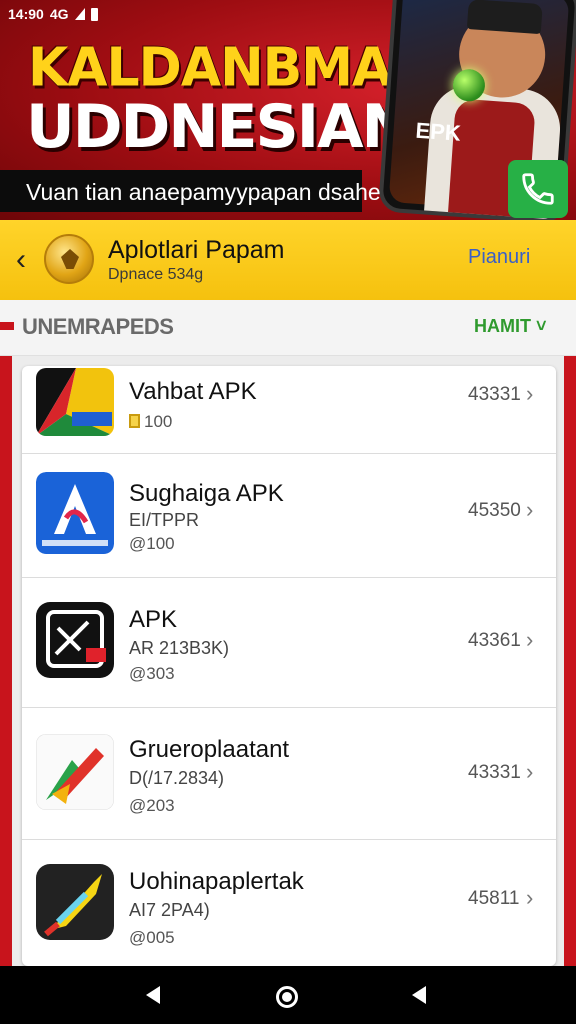 The height and width of the screenshot is (1024, 576). Describe the element at coordinates (94, 14) in the screenshot. I see `battery-icon` at that location.